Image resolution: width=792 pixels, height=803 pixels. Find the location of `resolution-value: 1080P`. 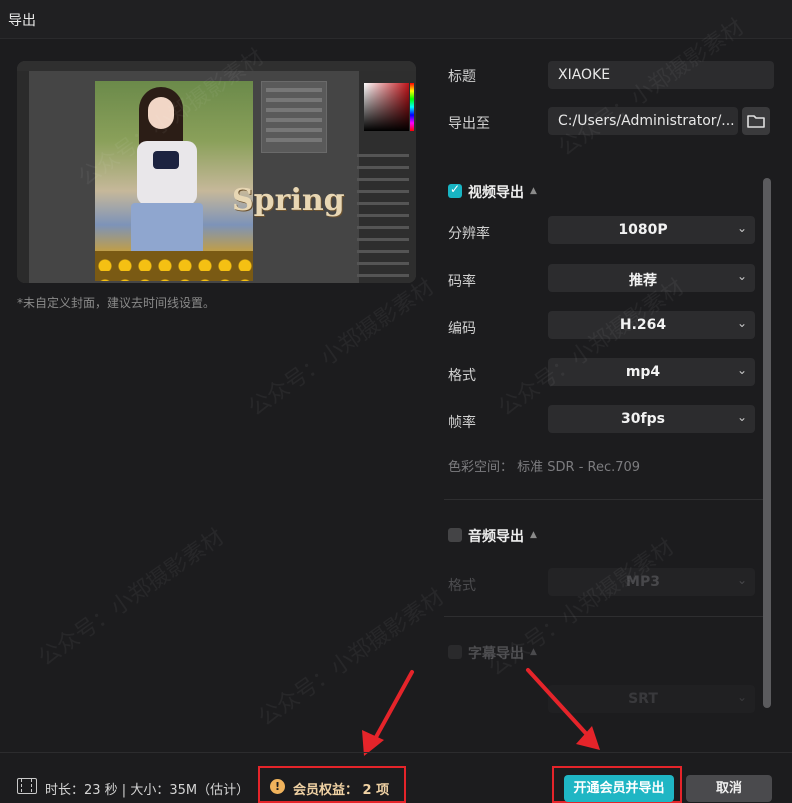

resolution-value: 1080P is located at coordinates (643, 230).